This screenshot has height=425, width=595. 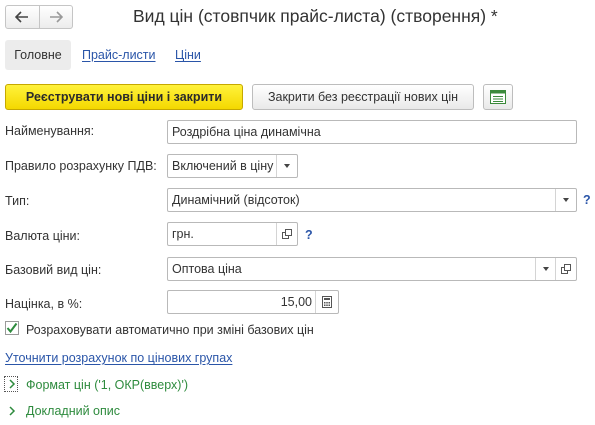 I want to click on type-dropdown-button, so click(x=565, y=200).